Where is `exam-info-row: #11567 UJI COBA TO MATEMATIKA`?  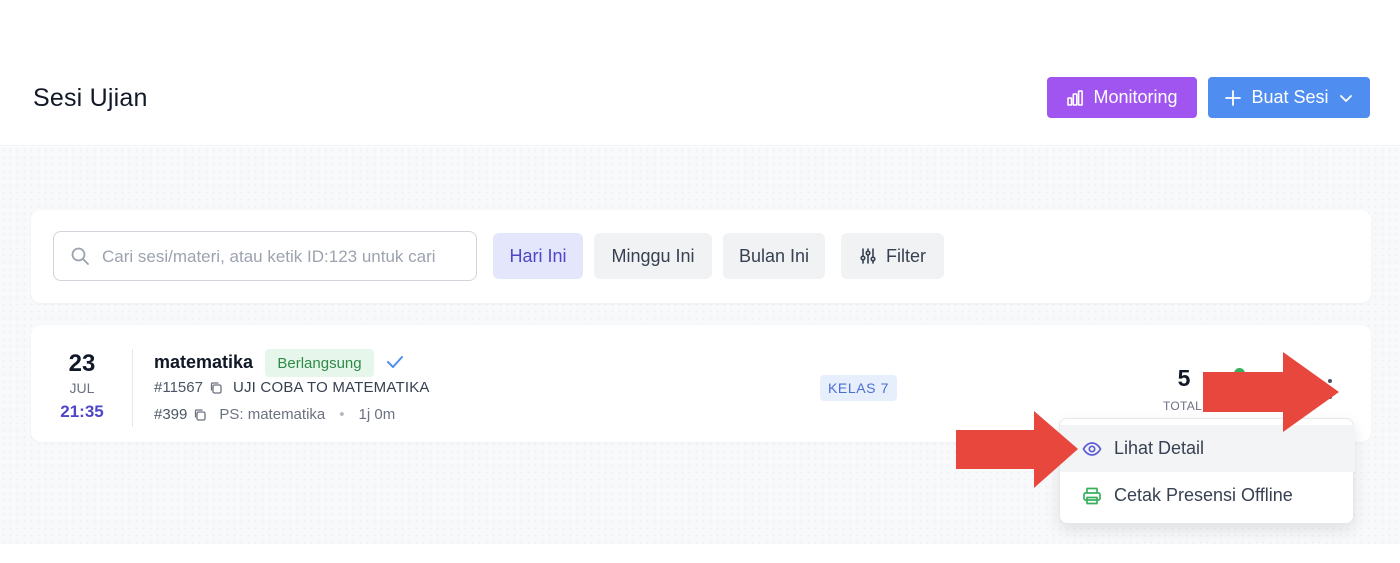 exam-info-row: #11567 UJI COBA TO MATEMATIKA is located at coordinates (292, 387).